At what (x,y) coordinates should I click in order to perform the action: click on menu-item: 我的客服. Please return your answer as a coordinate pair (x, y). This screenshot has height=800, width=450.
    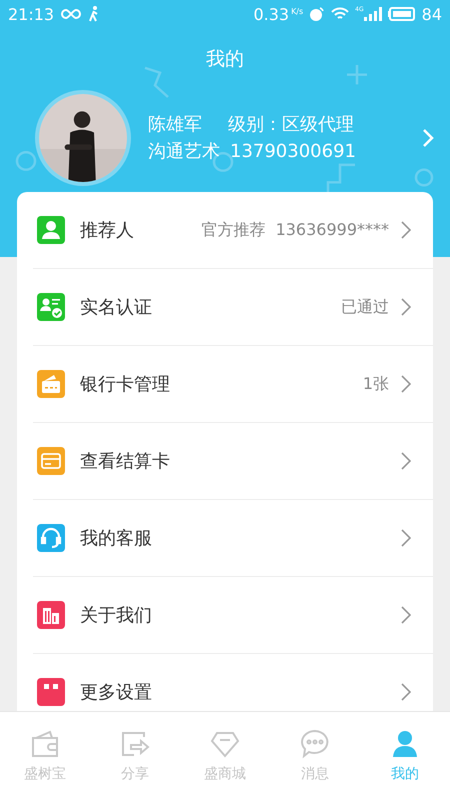
    Looking at the image, I should click on (233, 538).